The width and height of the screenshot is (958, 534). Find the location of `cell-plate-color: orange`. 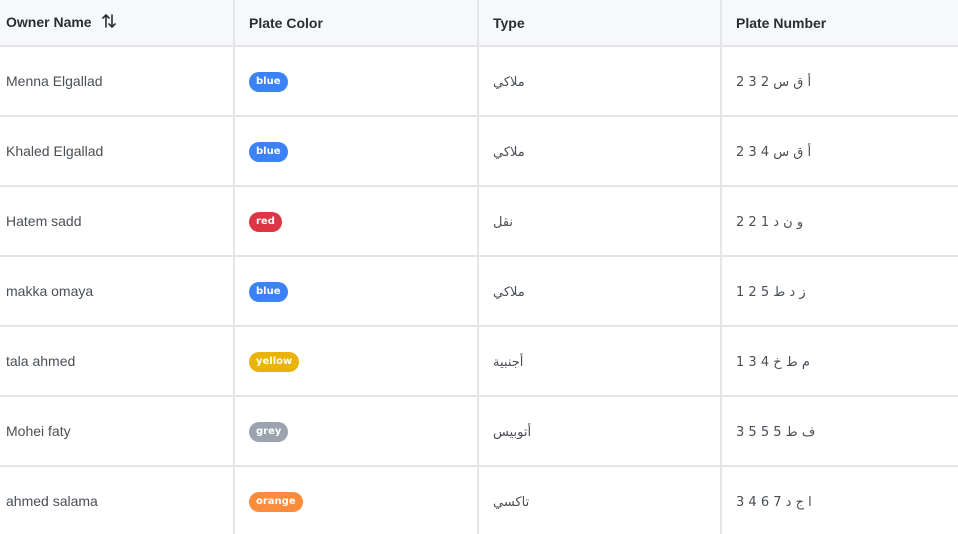

cell-plate-color: orange is located at coordinates (356, 500).